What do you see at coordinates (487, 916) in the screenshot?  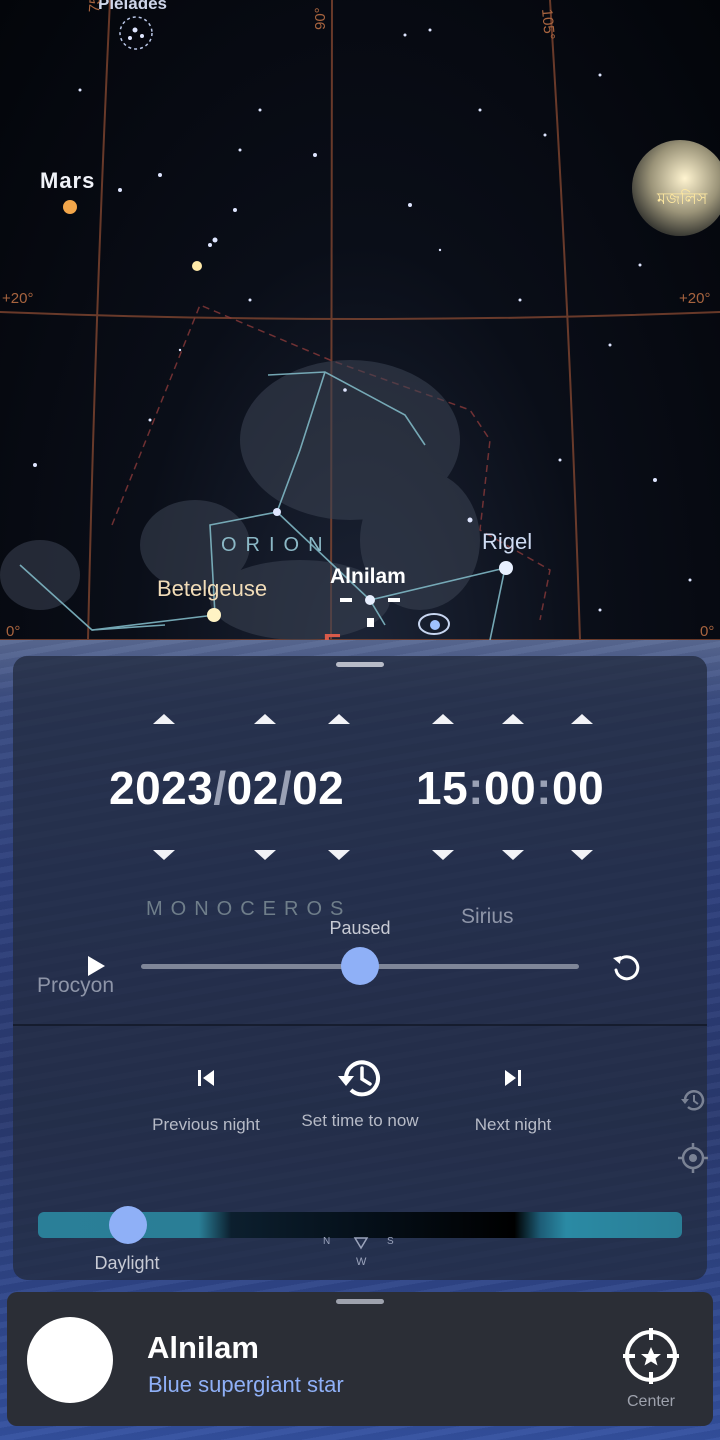 I see `sirius-label: Sirius` at bounding box center [487, 916].